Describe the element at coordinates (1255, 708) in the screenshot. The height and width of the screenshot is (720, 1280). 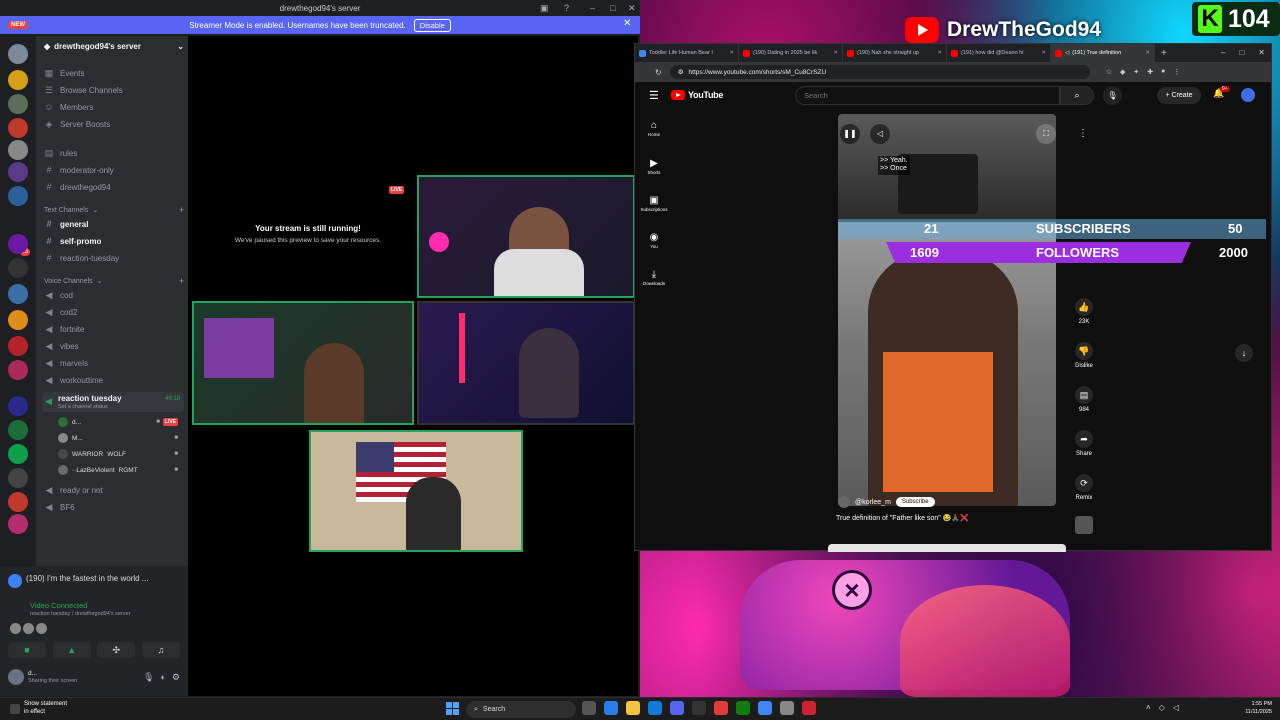
I see `clock: 1:55 PM 11/11/2025` at that location.